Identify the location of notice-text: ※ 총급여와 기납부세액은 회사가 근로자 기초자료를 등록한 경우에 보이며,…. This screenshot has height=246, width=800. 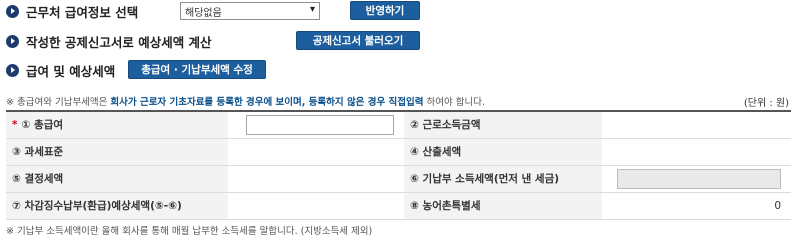
(245, 102).